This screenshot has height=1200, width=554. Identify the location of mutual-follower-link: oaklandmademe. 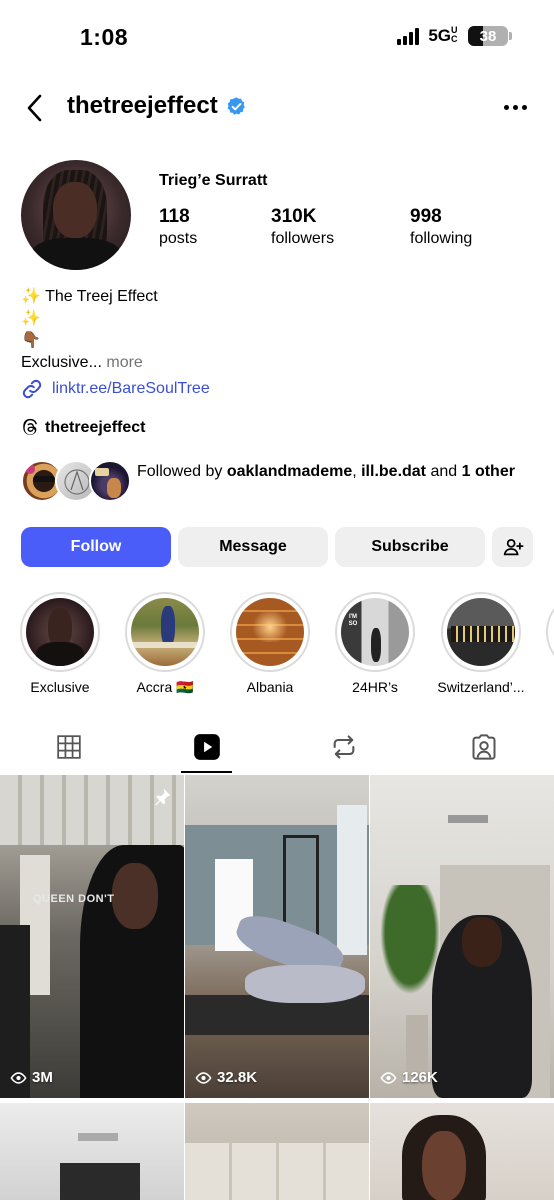
(289, 471).